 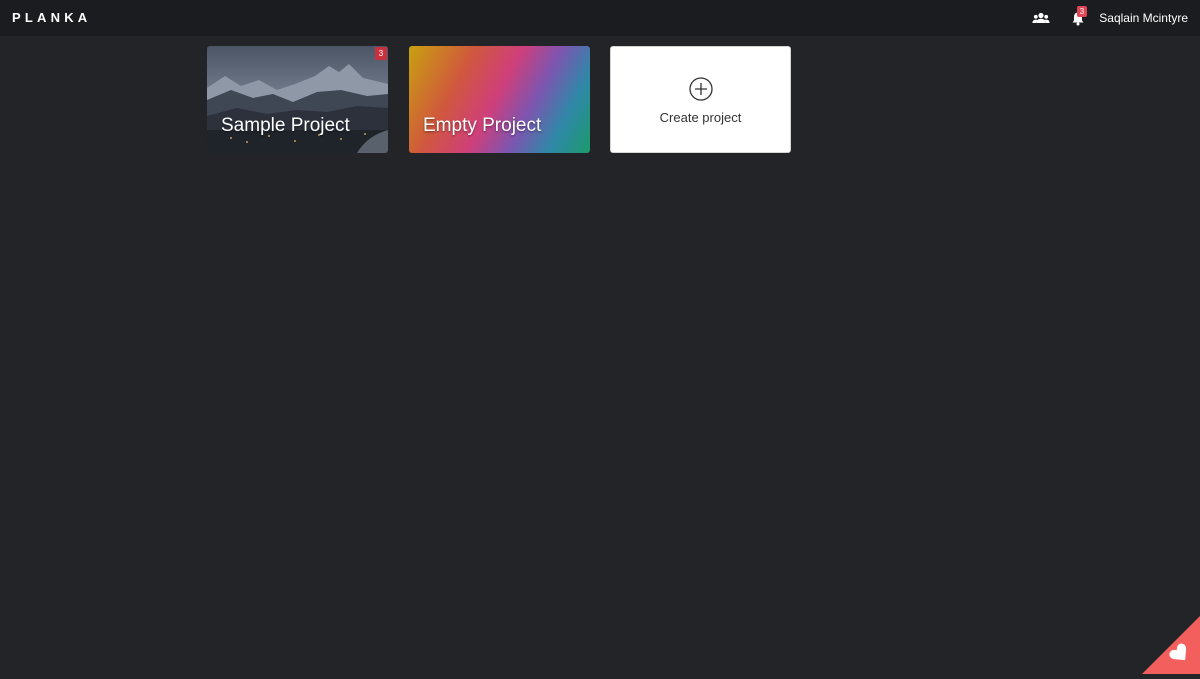 I want to click on users-icon, so click(x=1041, y=18).